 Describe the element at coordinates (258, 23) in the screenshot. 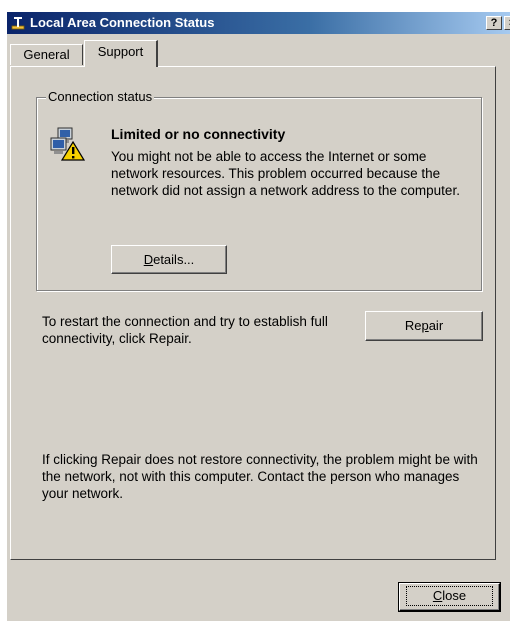

I see `title-bar: Local Area Connection Status ? ×` at that location.